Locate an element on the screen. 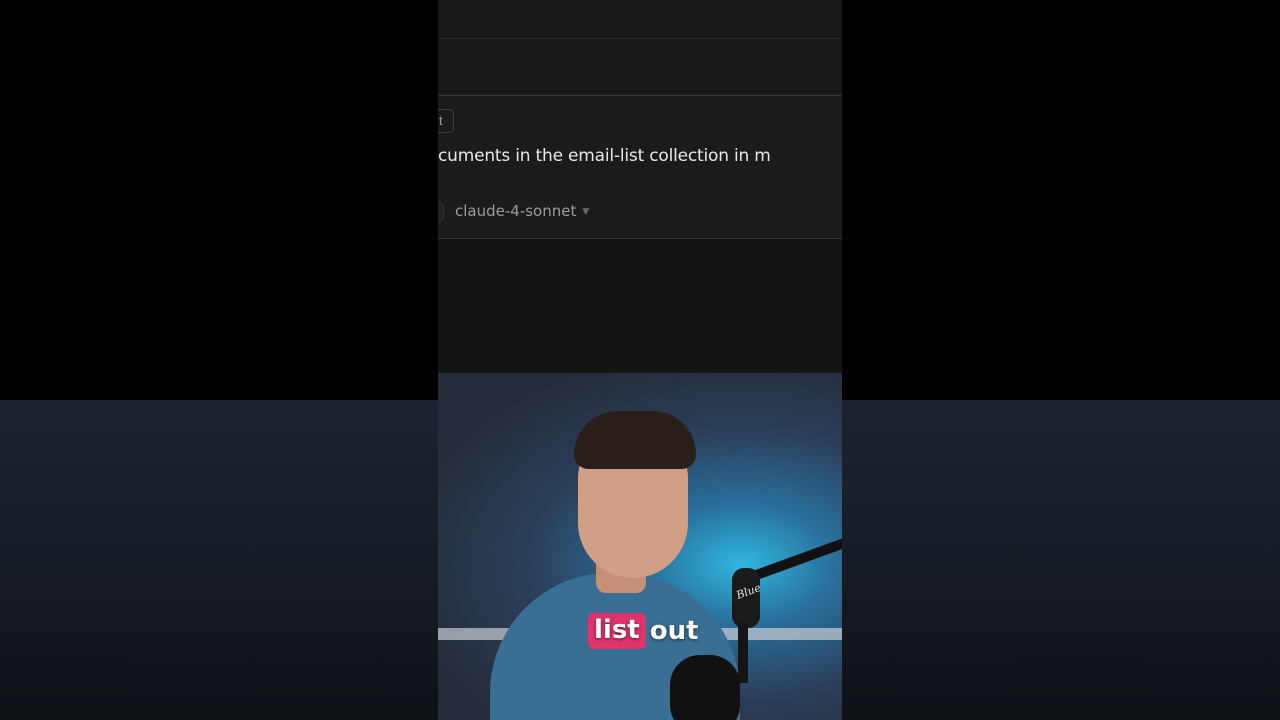  editor-toolbar is located at coordinates (640, 67).